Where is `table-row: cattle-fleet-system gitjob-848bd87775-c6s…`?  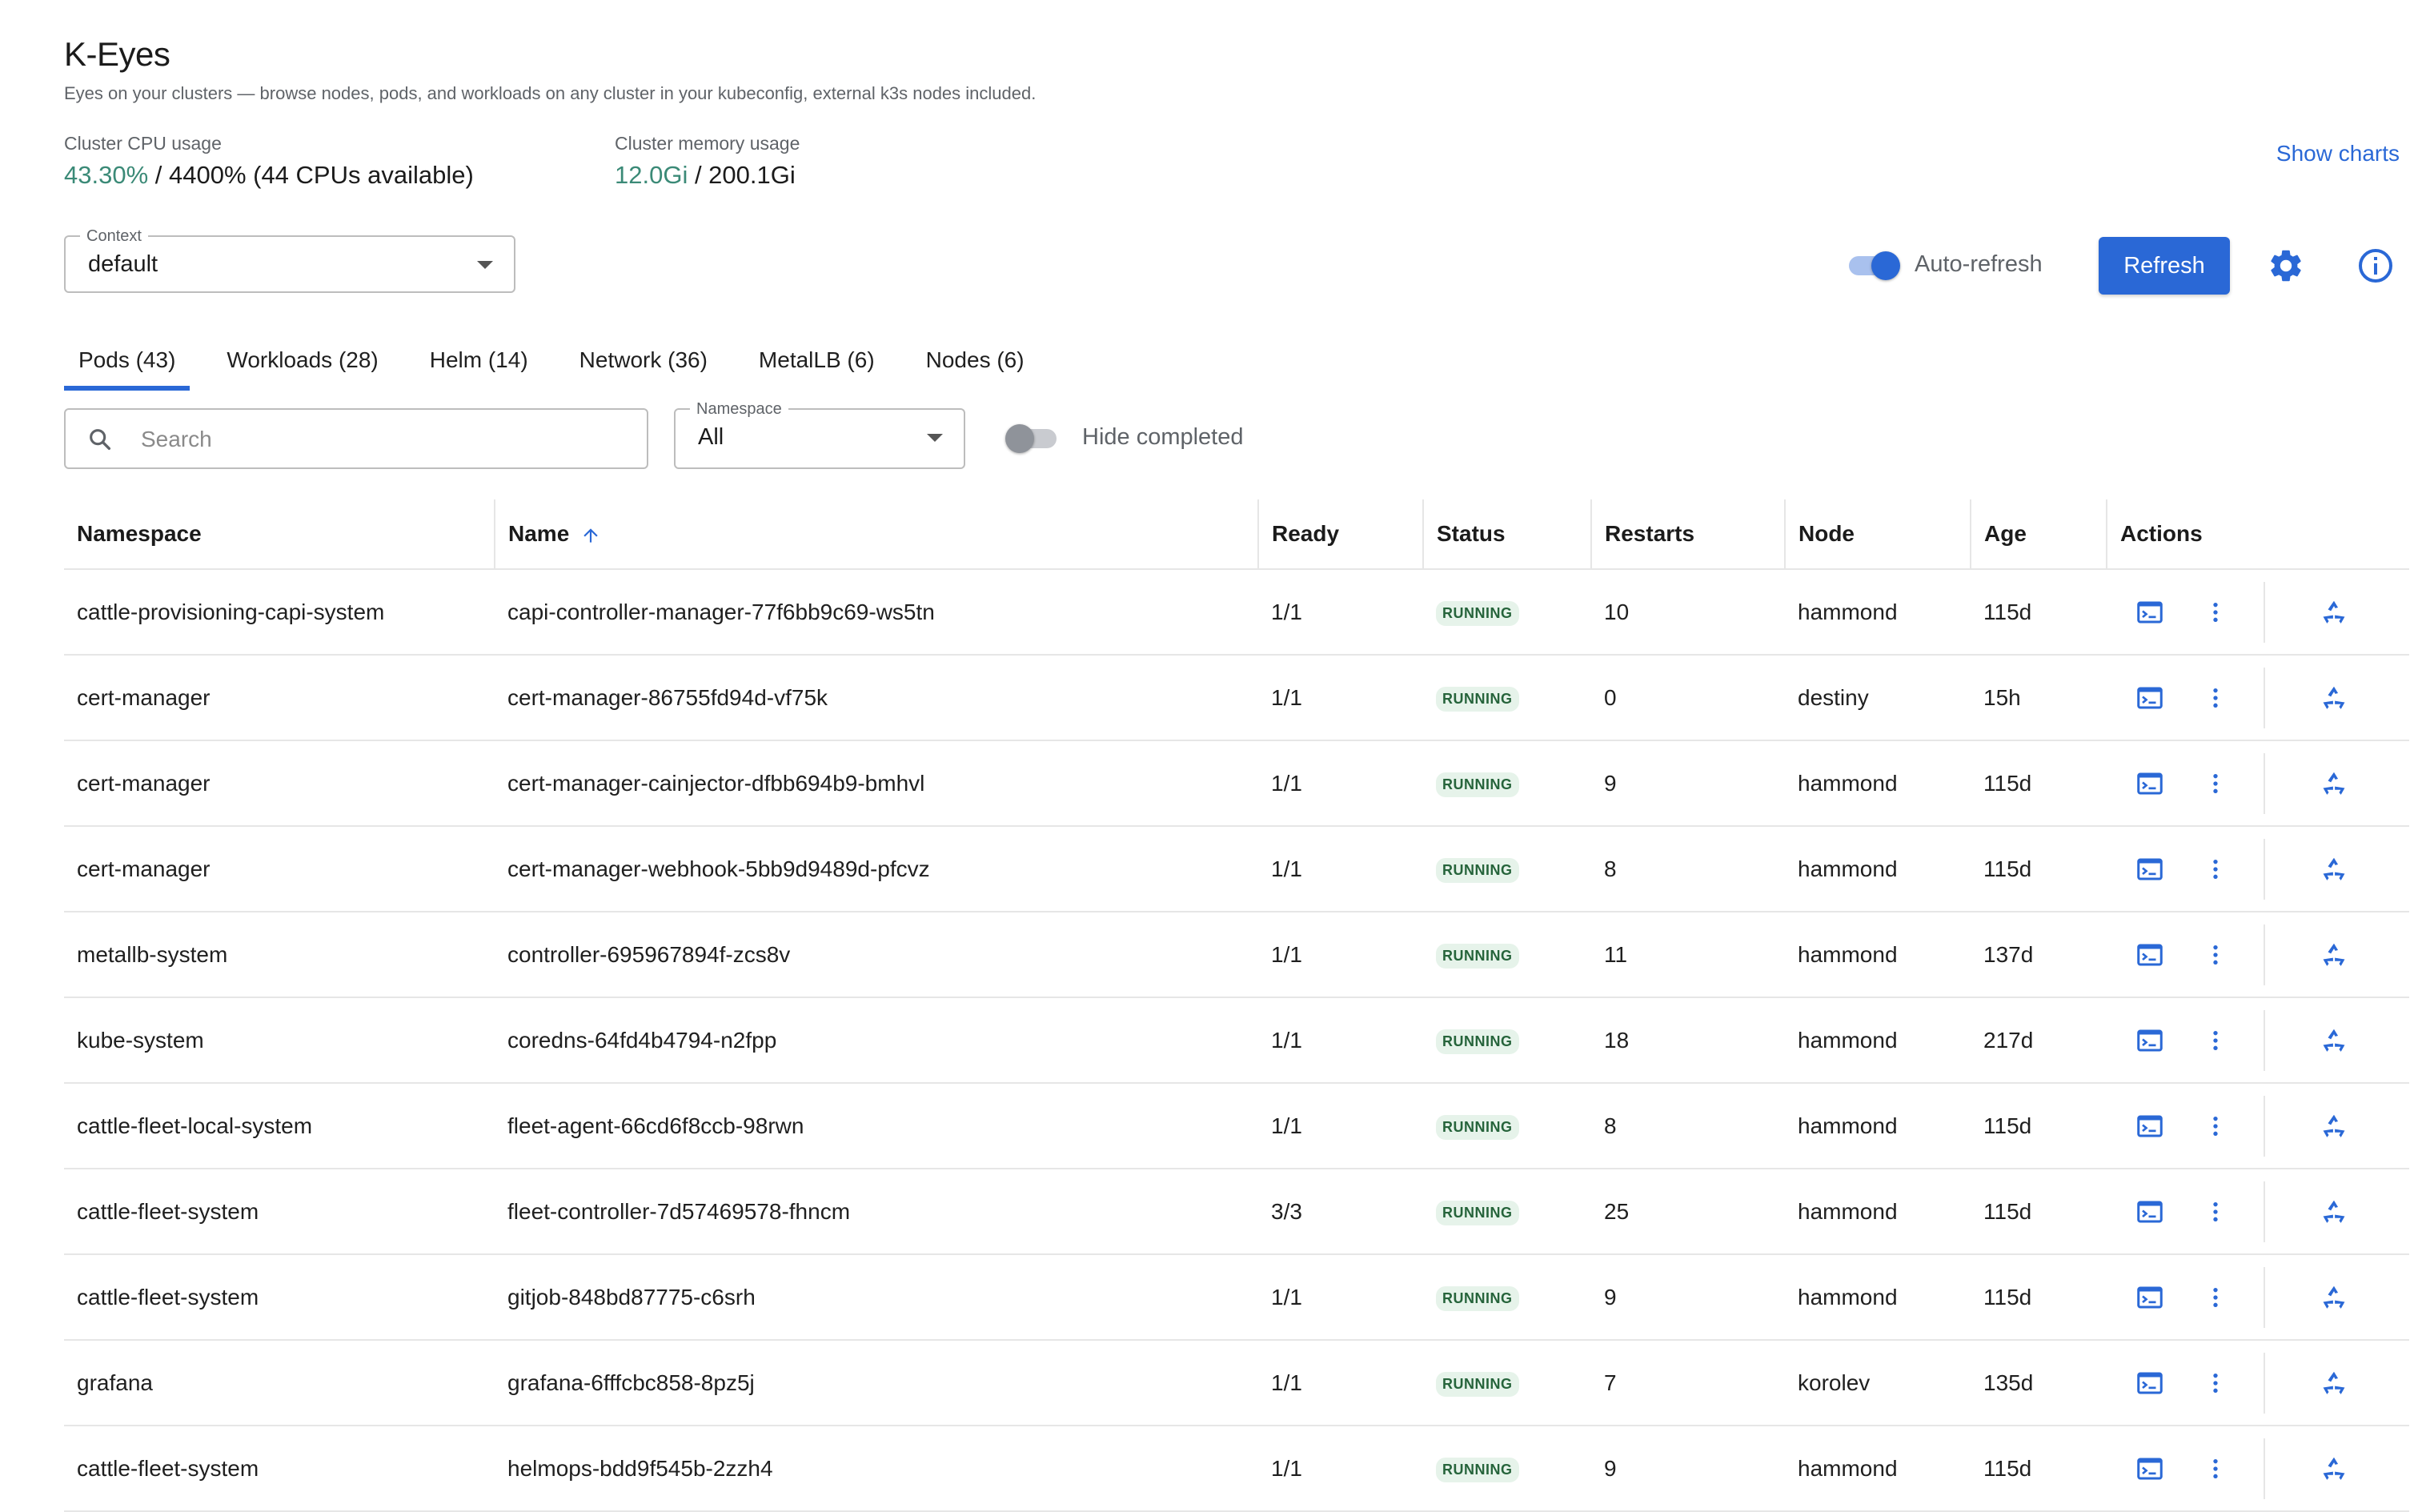
table-row: cattle-fleet-system gitjob-848bd87775-c6s… is located at coordinates (1236, 1298).